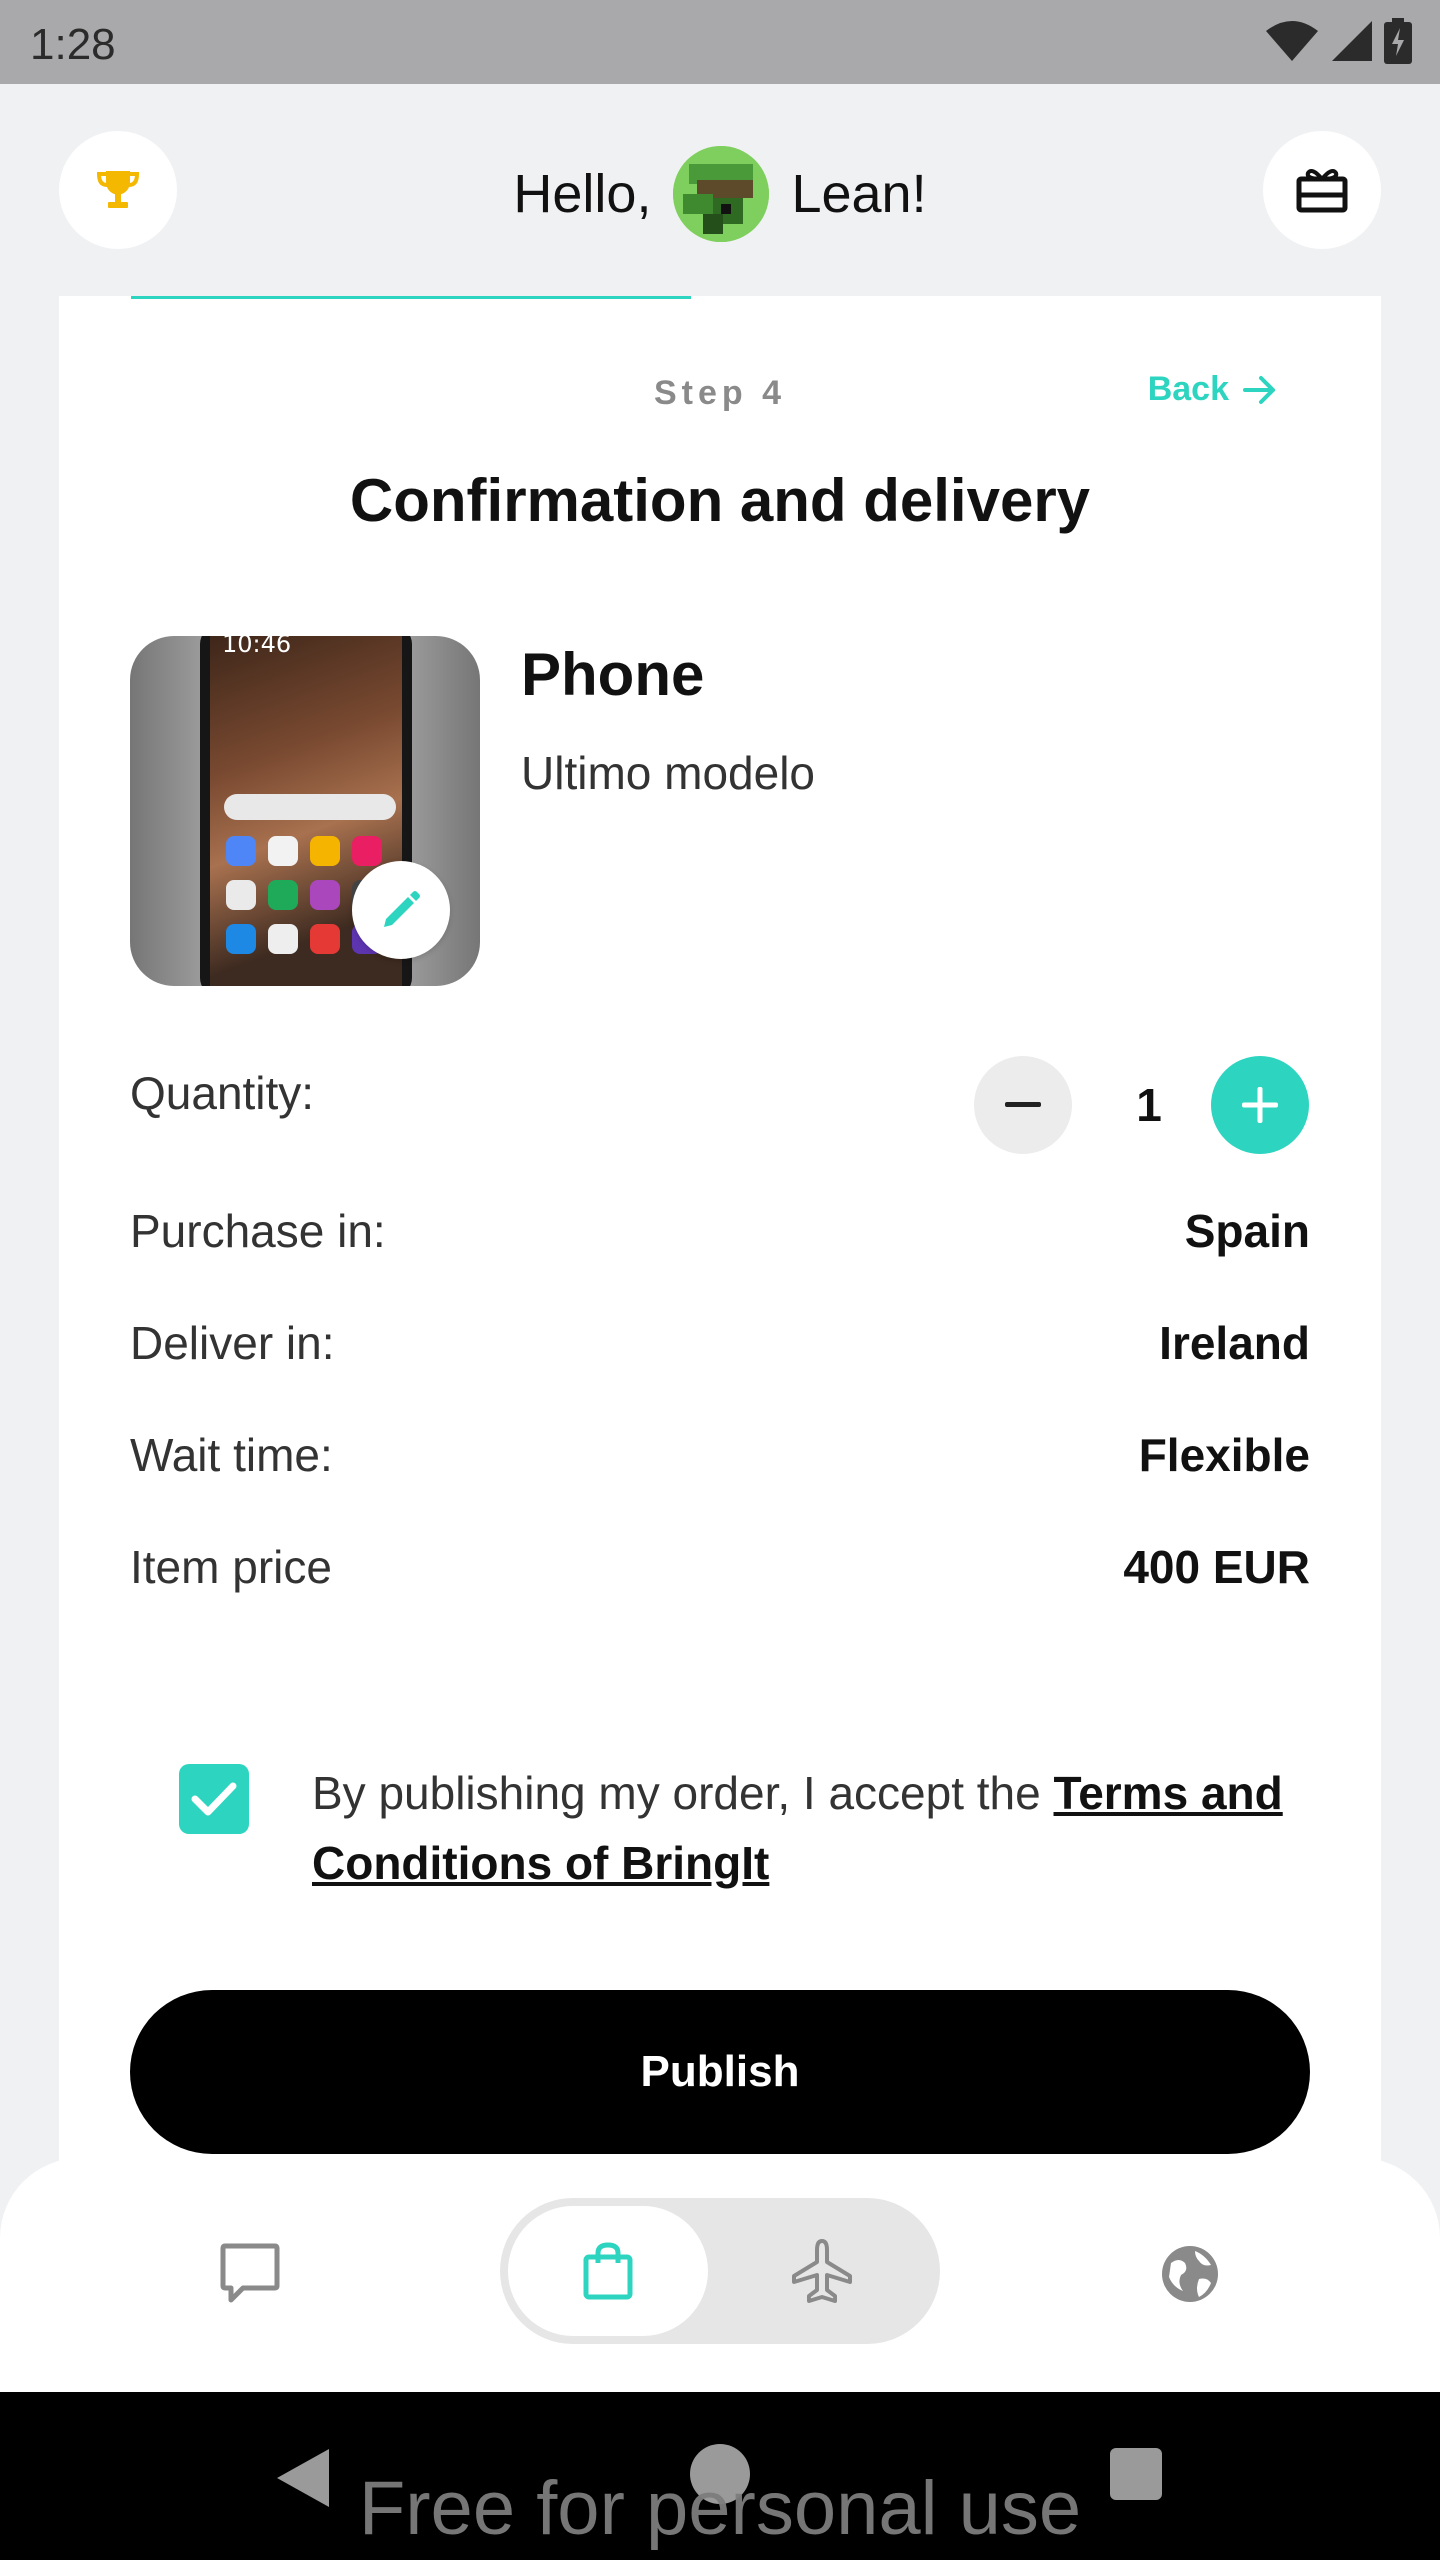 The image size is (1440, 2560). I want to click on plus-icon, so click(1260, 1105).